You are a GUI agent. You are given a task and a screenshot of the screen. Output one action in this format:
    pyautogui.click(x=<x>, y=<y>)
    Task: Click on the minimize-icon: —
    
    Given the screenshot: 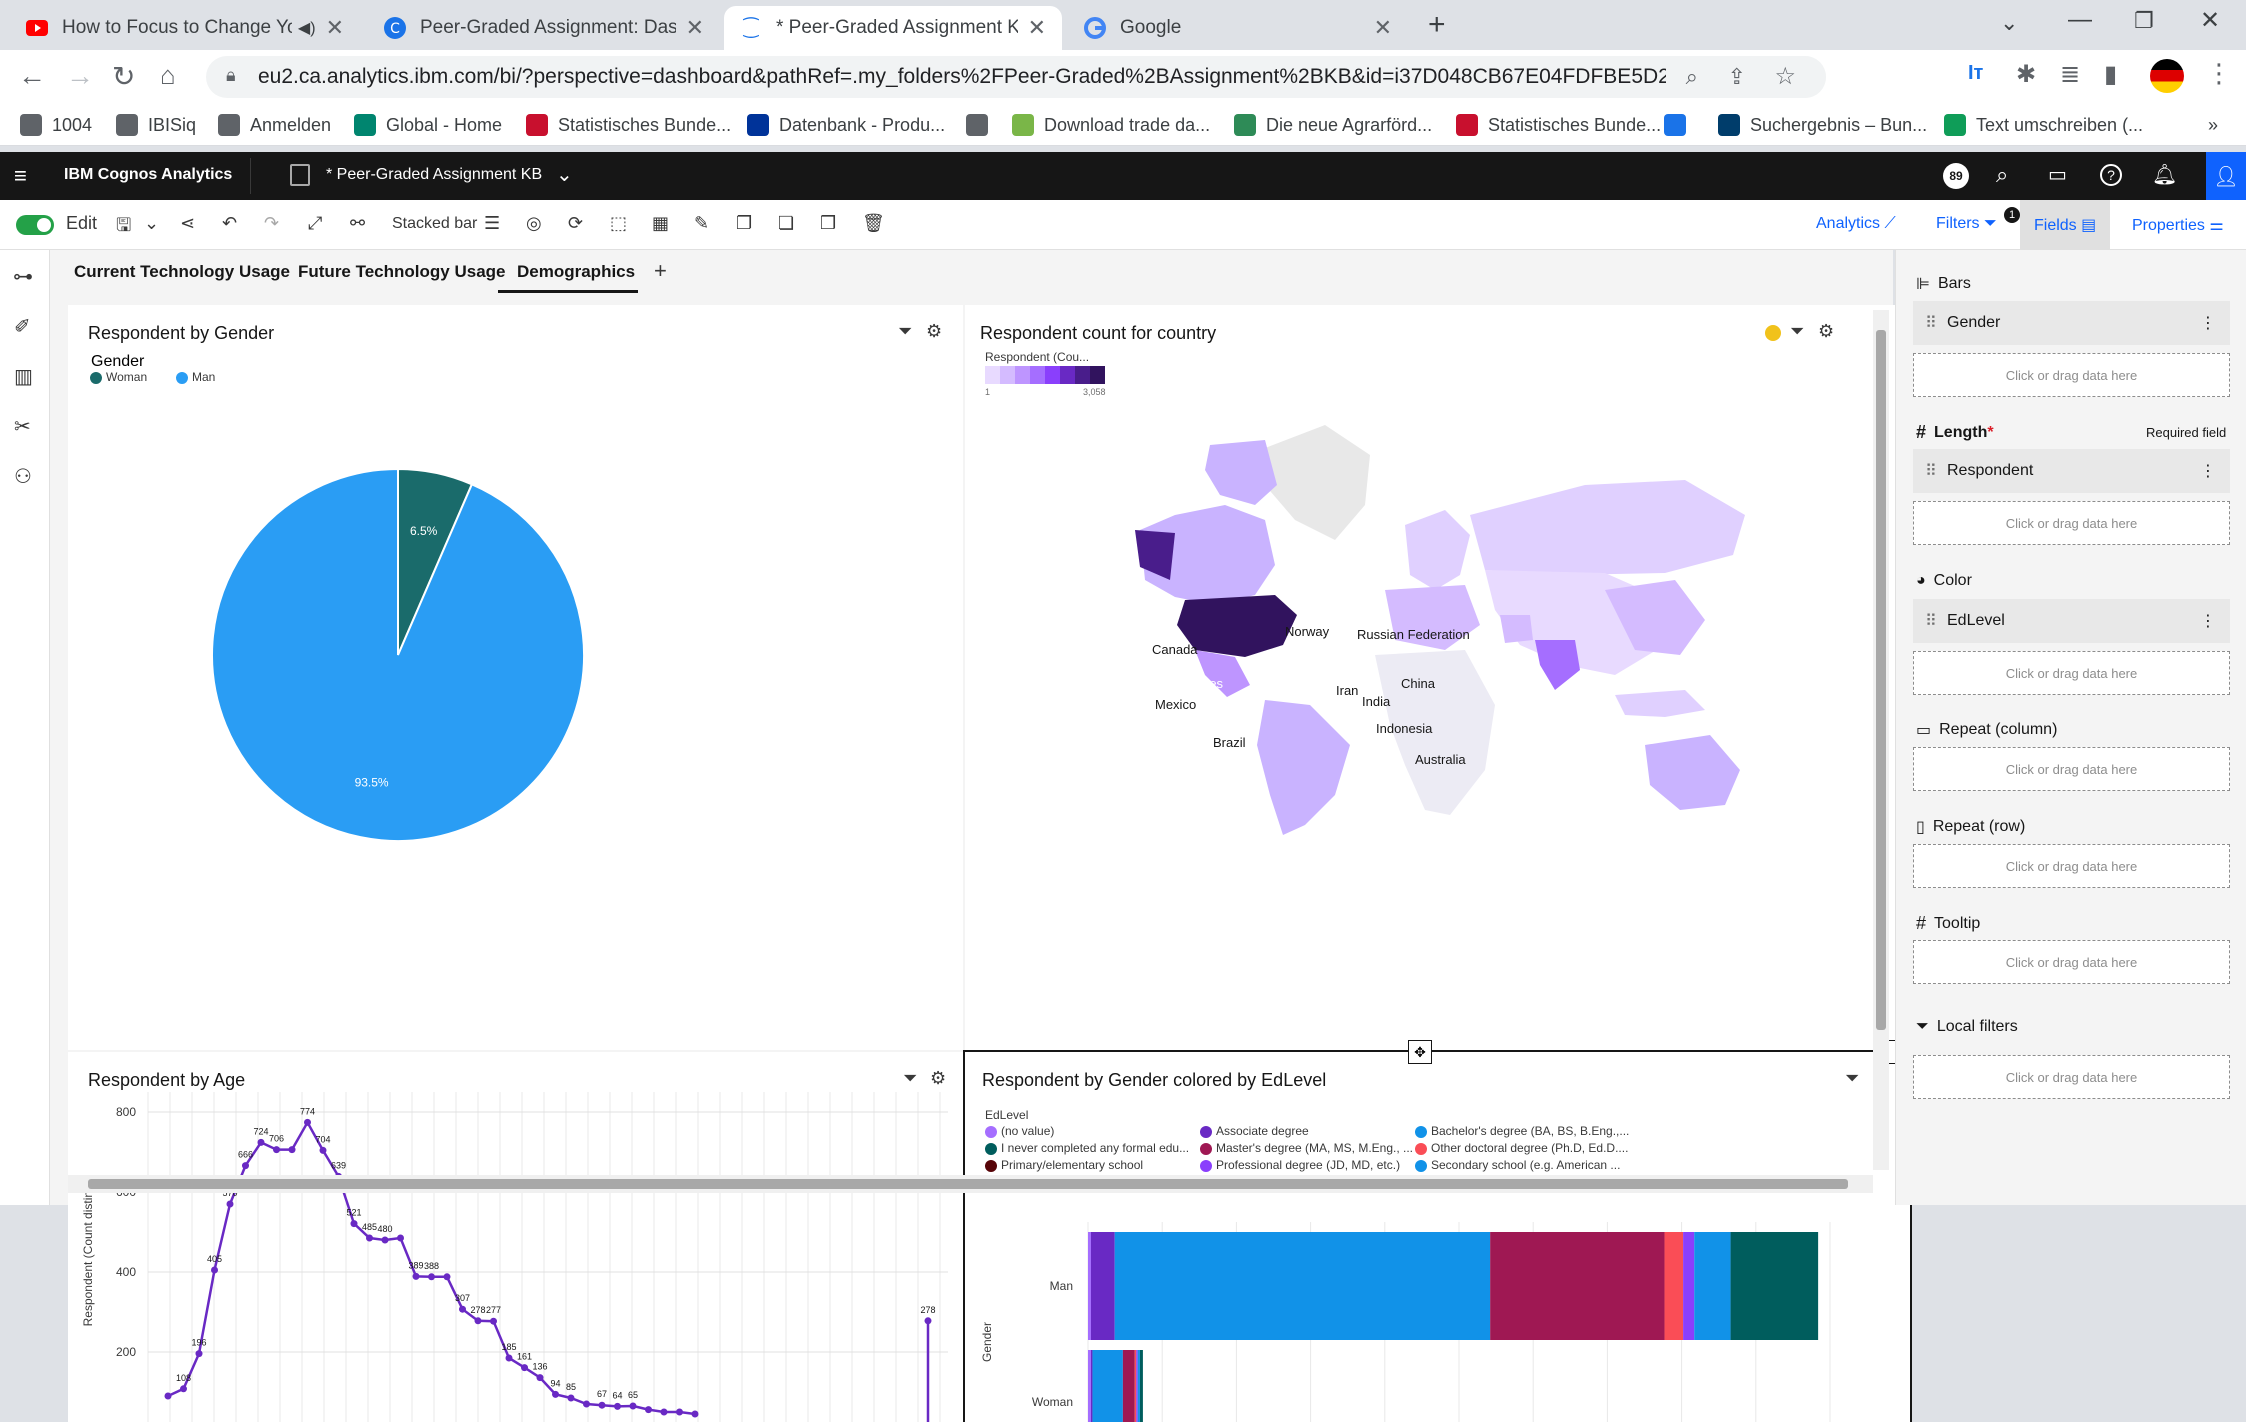 What is the action you would take?
    pyautogui.click(x=2080, y=20)
    